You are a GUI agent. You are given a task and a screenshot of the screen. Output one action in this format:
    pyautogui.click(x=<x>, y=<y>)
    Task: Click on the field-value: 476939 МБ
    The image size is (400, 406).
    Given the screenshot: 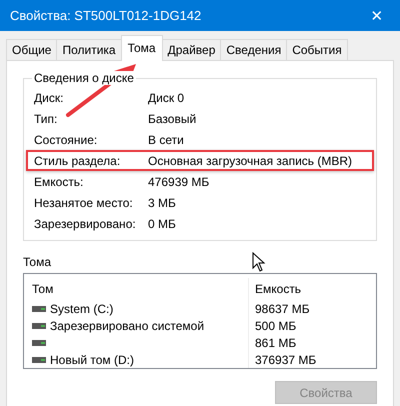 What is the action you would take?
    pyautogui.click(x=179, y=181)
    